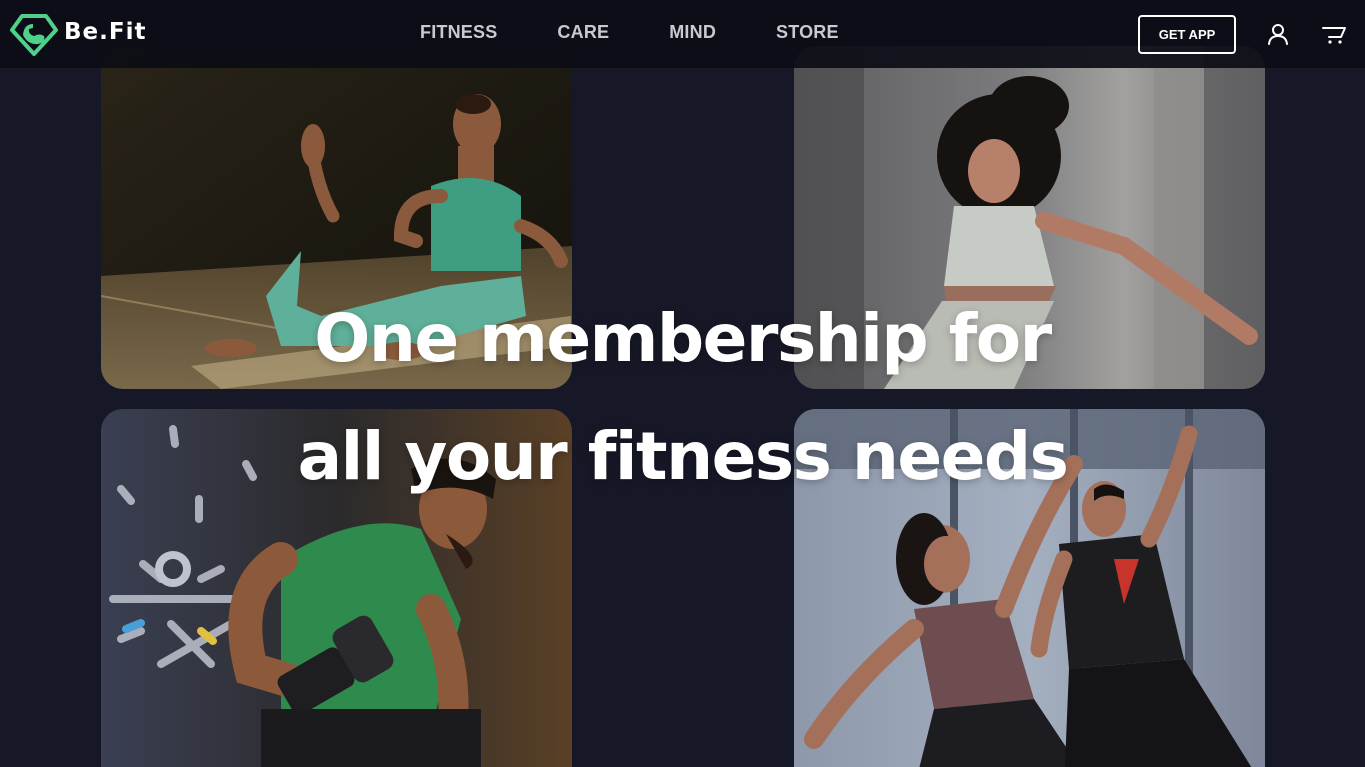  What do you see at coordinates (1278, 34) in the screenshot?
I see `user-icon` at bounding box center [1278, 34].